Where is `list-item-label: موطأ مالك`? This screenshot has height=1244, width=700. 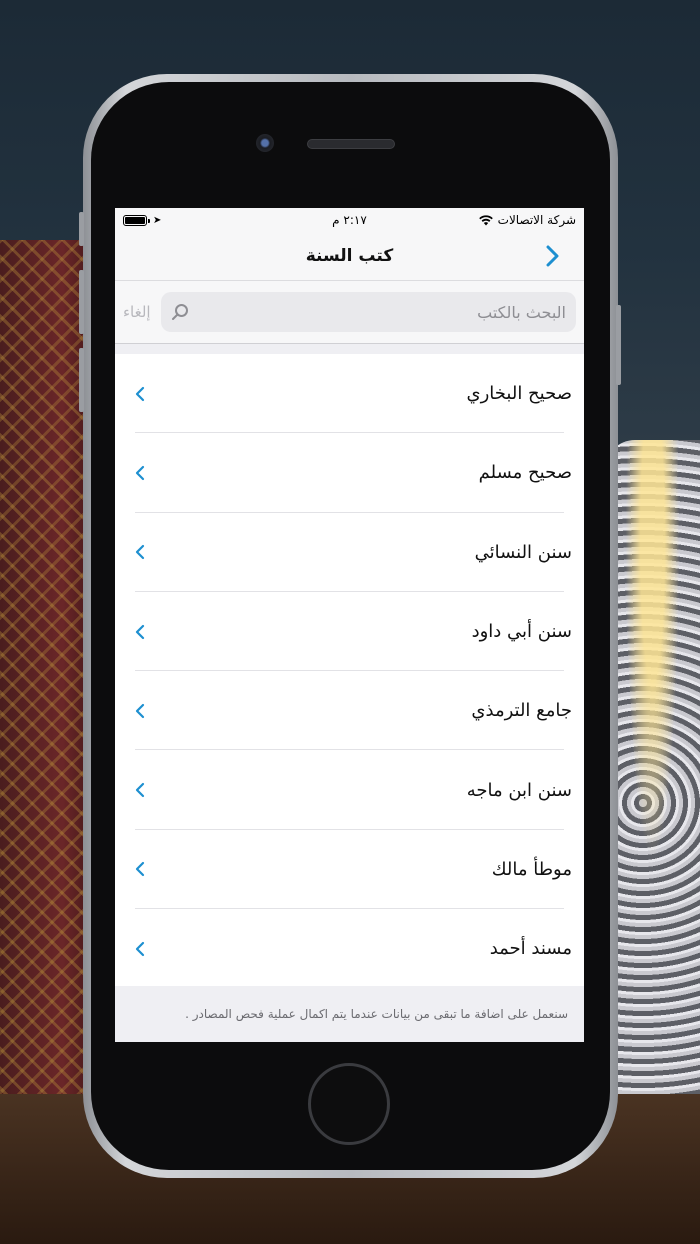 list-item-label: موطأ مالك is located at coordinates (531, 869).